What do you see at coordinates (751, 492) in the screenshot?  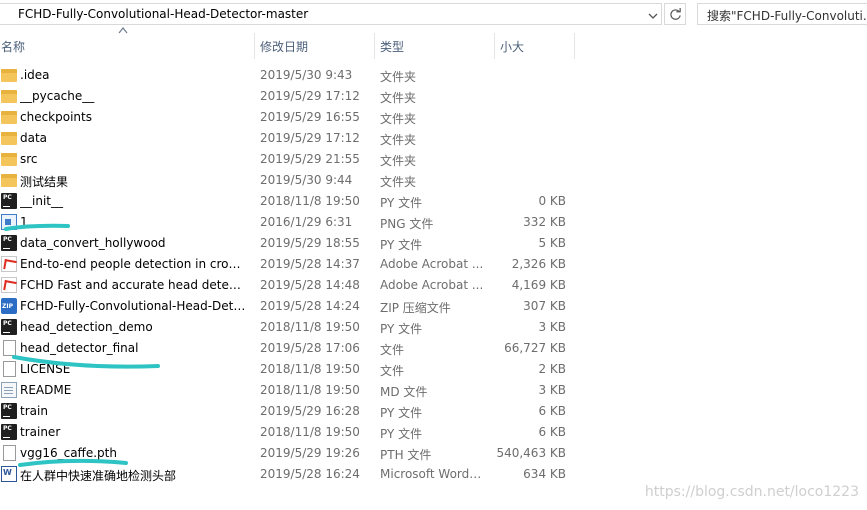 I see `watermark: https://blog.csdn.net/loco1223` at bounding box center [751, 492].